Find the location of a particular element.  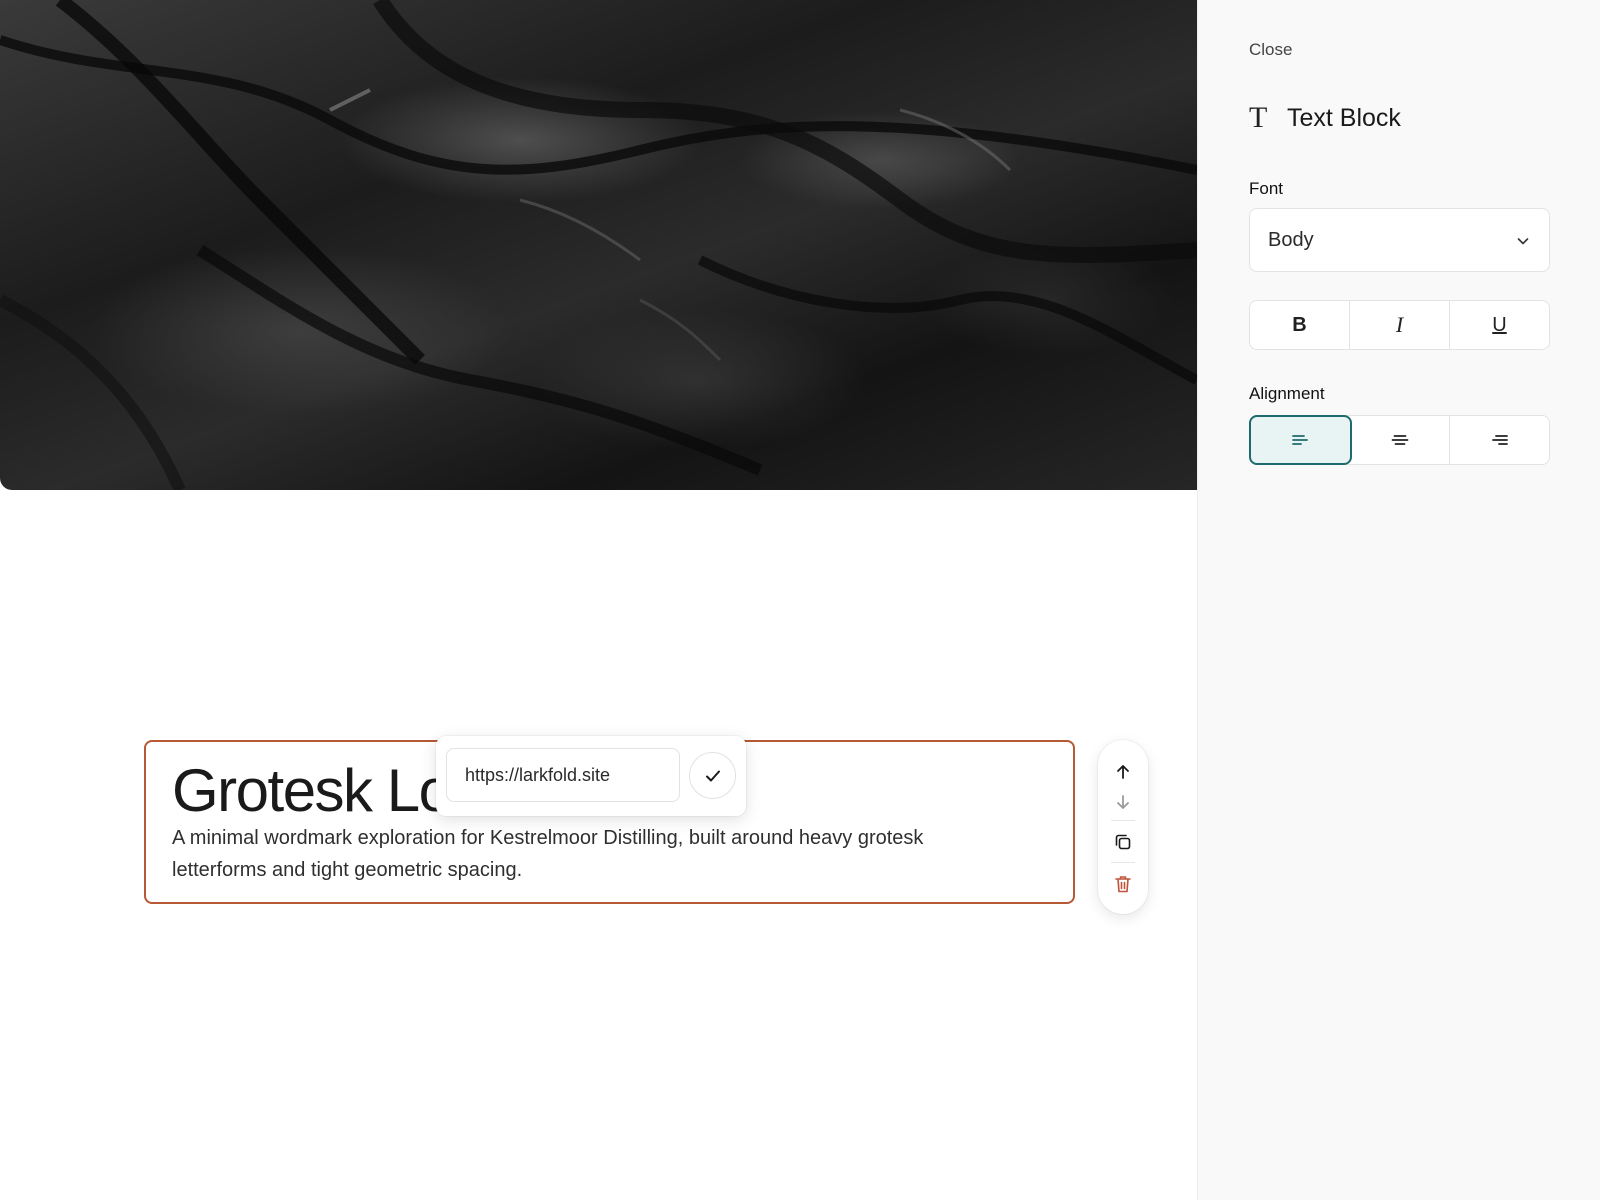

move-down-button is located at coordinates (1123, 802).